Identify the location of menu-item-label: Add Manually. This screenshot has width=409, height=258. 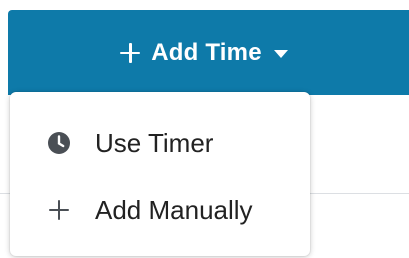
(174, 209).